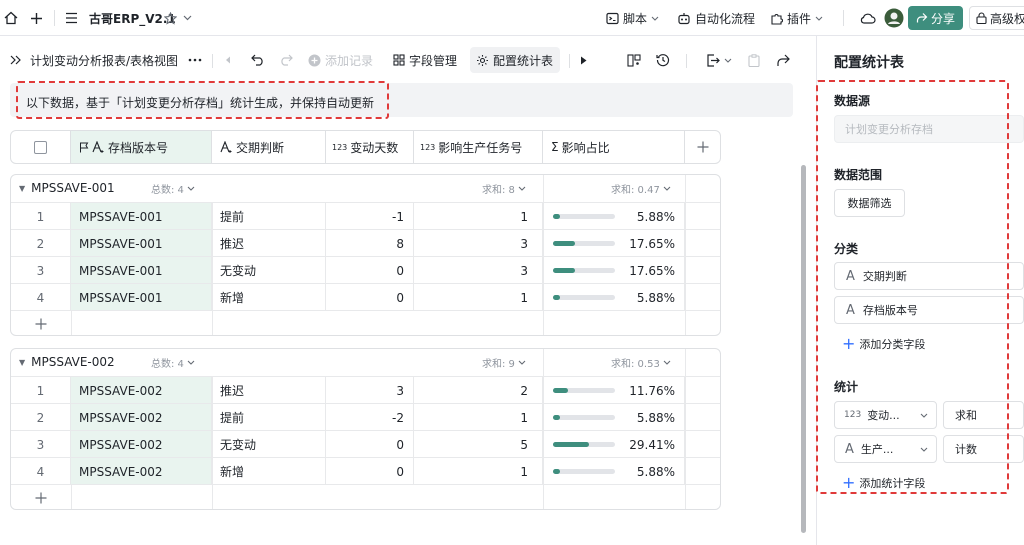  I want to click on share-button: 分享, so click(935, 18).